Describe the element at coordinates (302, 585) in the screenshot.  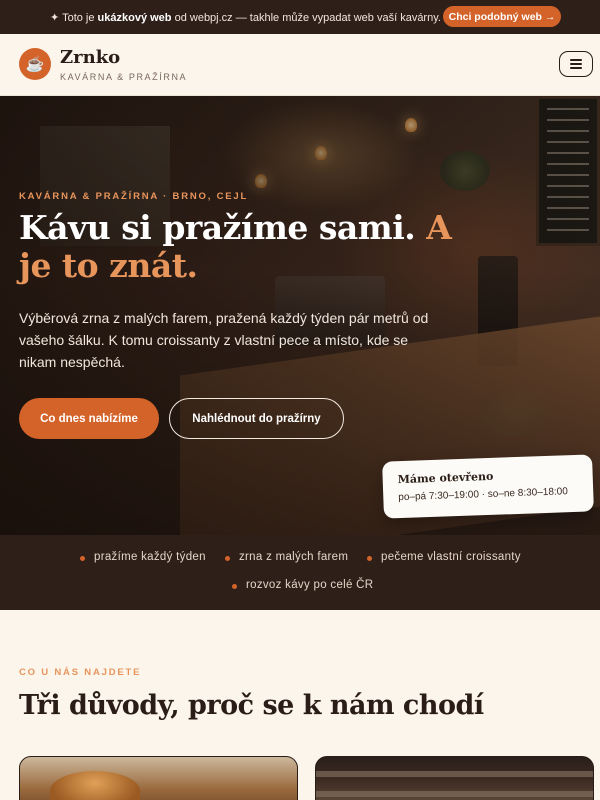
I see `feature-item: rozvoz kávy po celé ČR` at that location.